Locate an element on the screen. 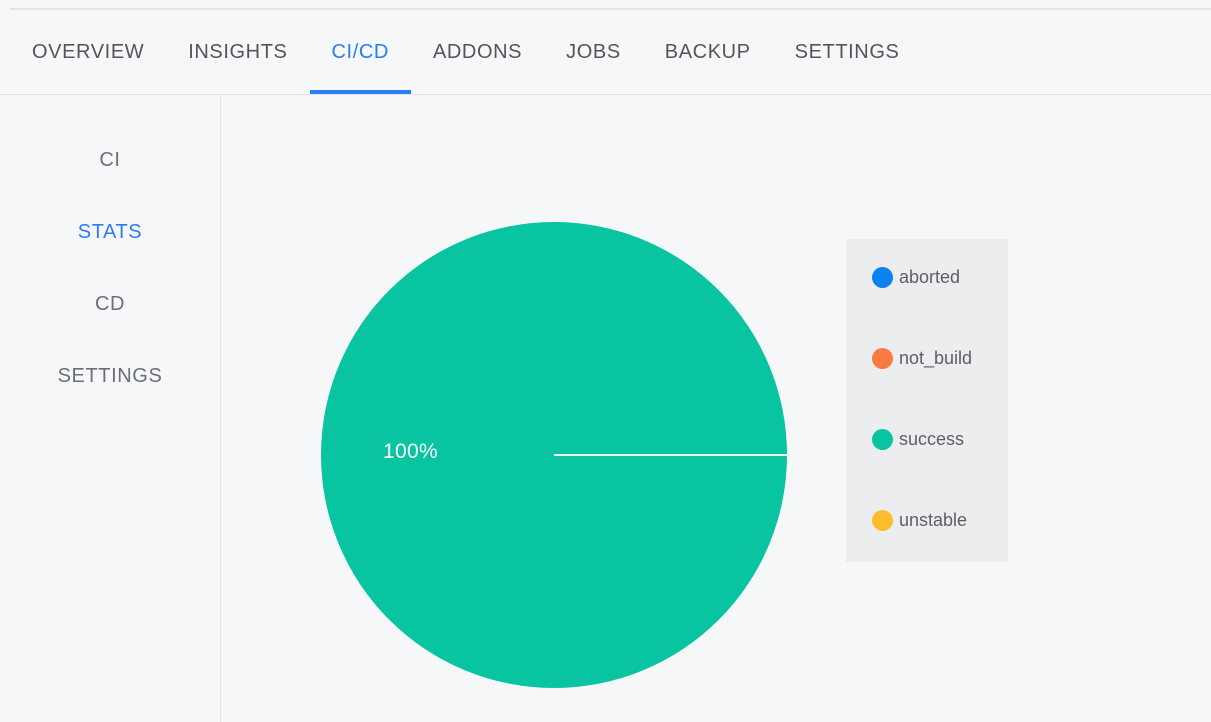 Image resolution: width=1211 pixels, height=722 pixels. sidebar-item-label: SETTINGS is located at coordinates (110, 375).